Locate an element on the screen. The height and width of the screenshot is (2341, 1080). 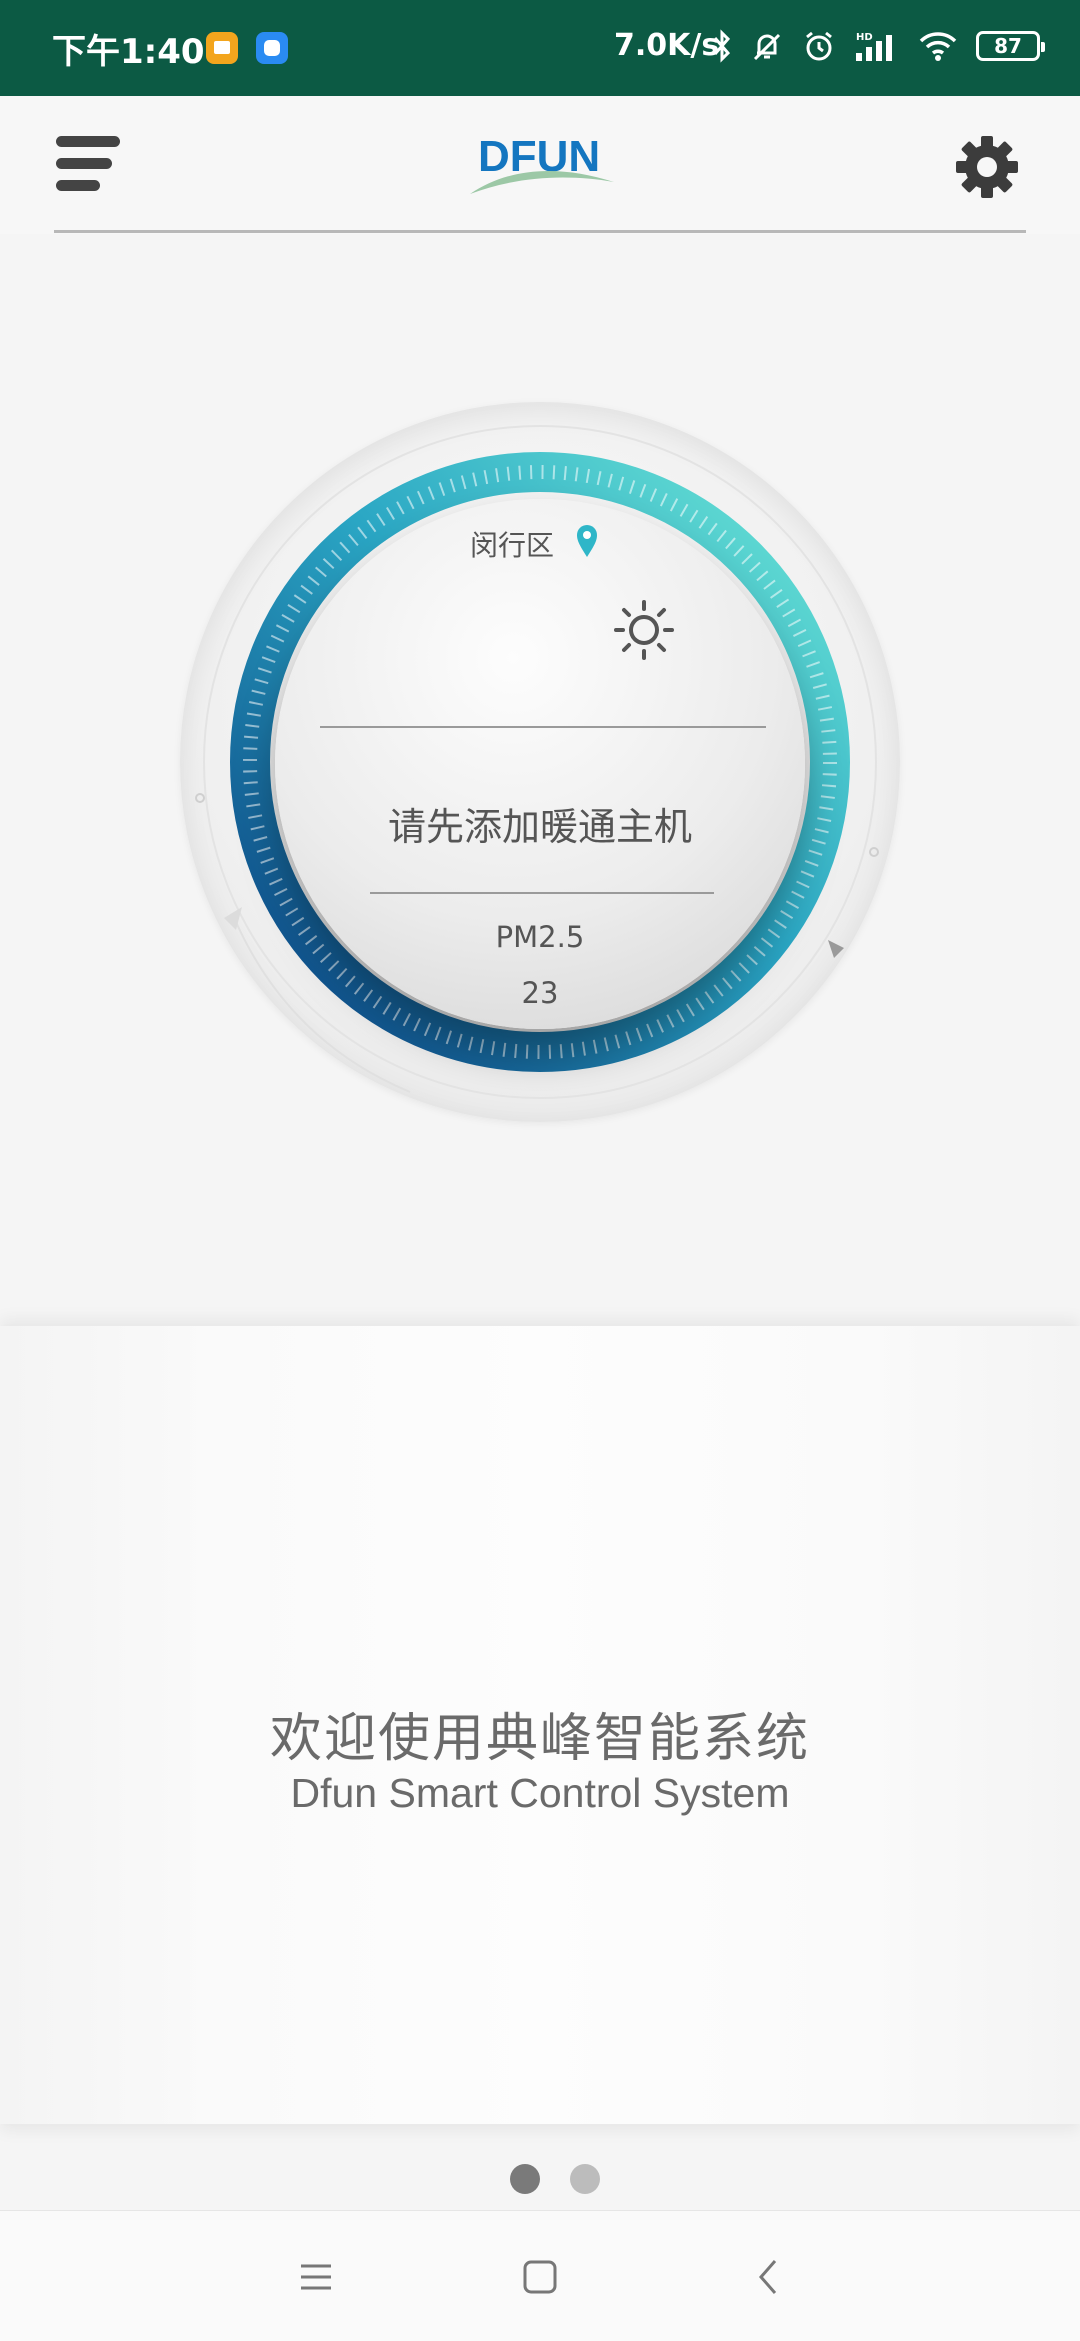
battery-icon: 87 is located at coordinates (1010, 46).